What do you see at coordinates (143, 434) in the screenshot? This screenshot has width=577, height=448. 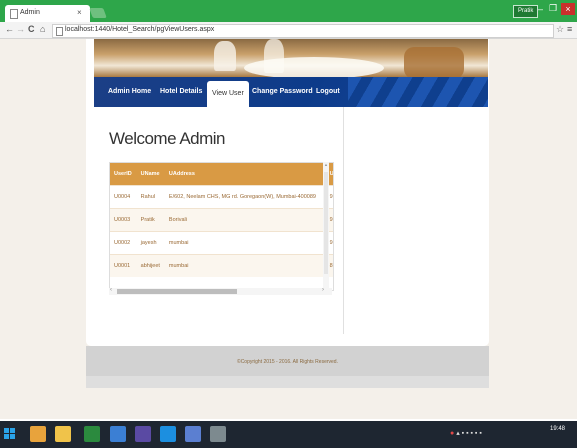 I see `visual-studio-icon` at bounding box center [143, 434].